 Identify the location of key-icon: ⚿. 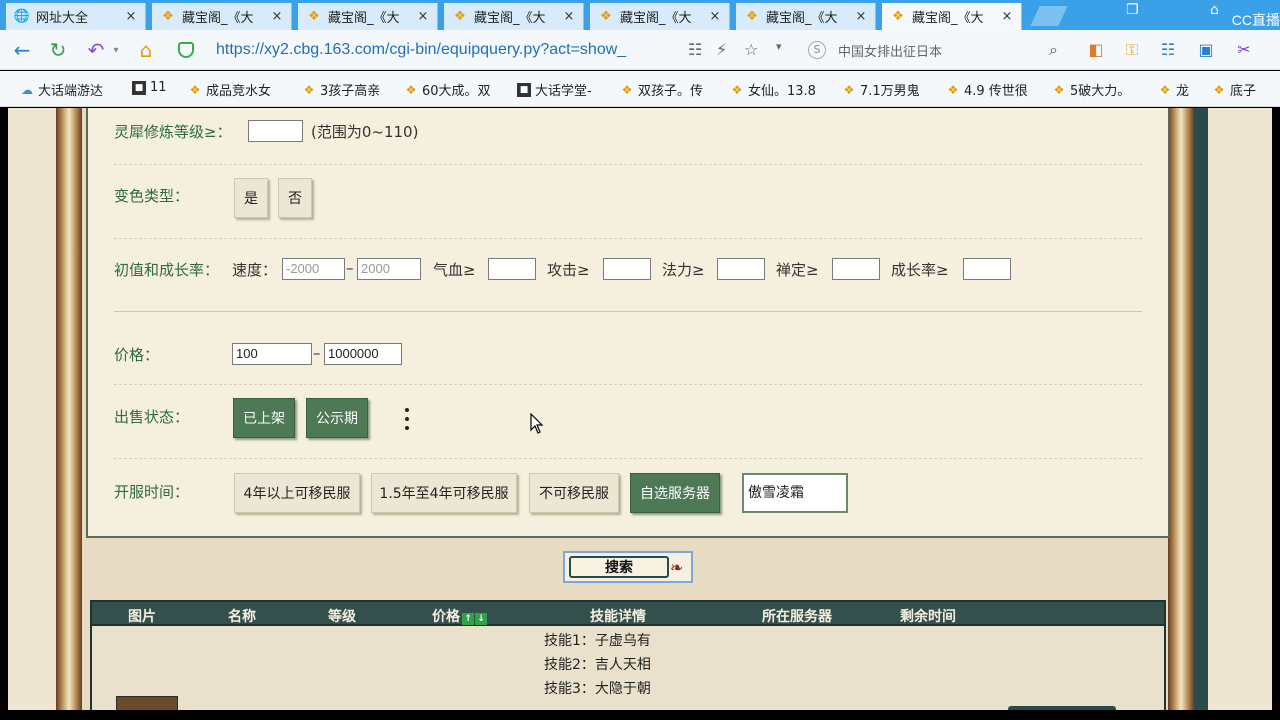
(1132, 50).